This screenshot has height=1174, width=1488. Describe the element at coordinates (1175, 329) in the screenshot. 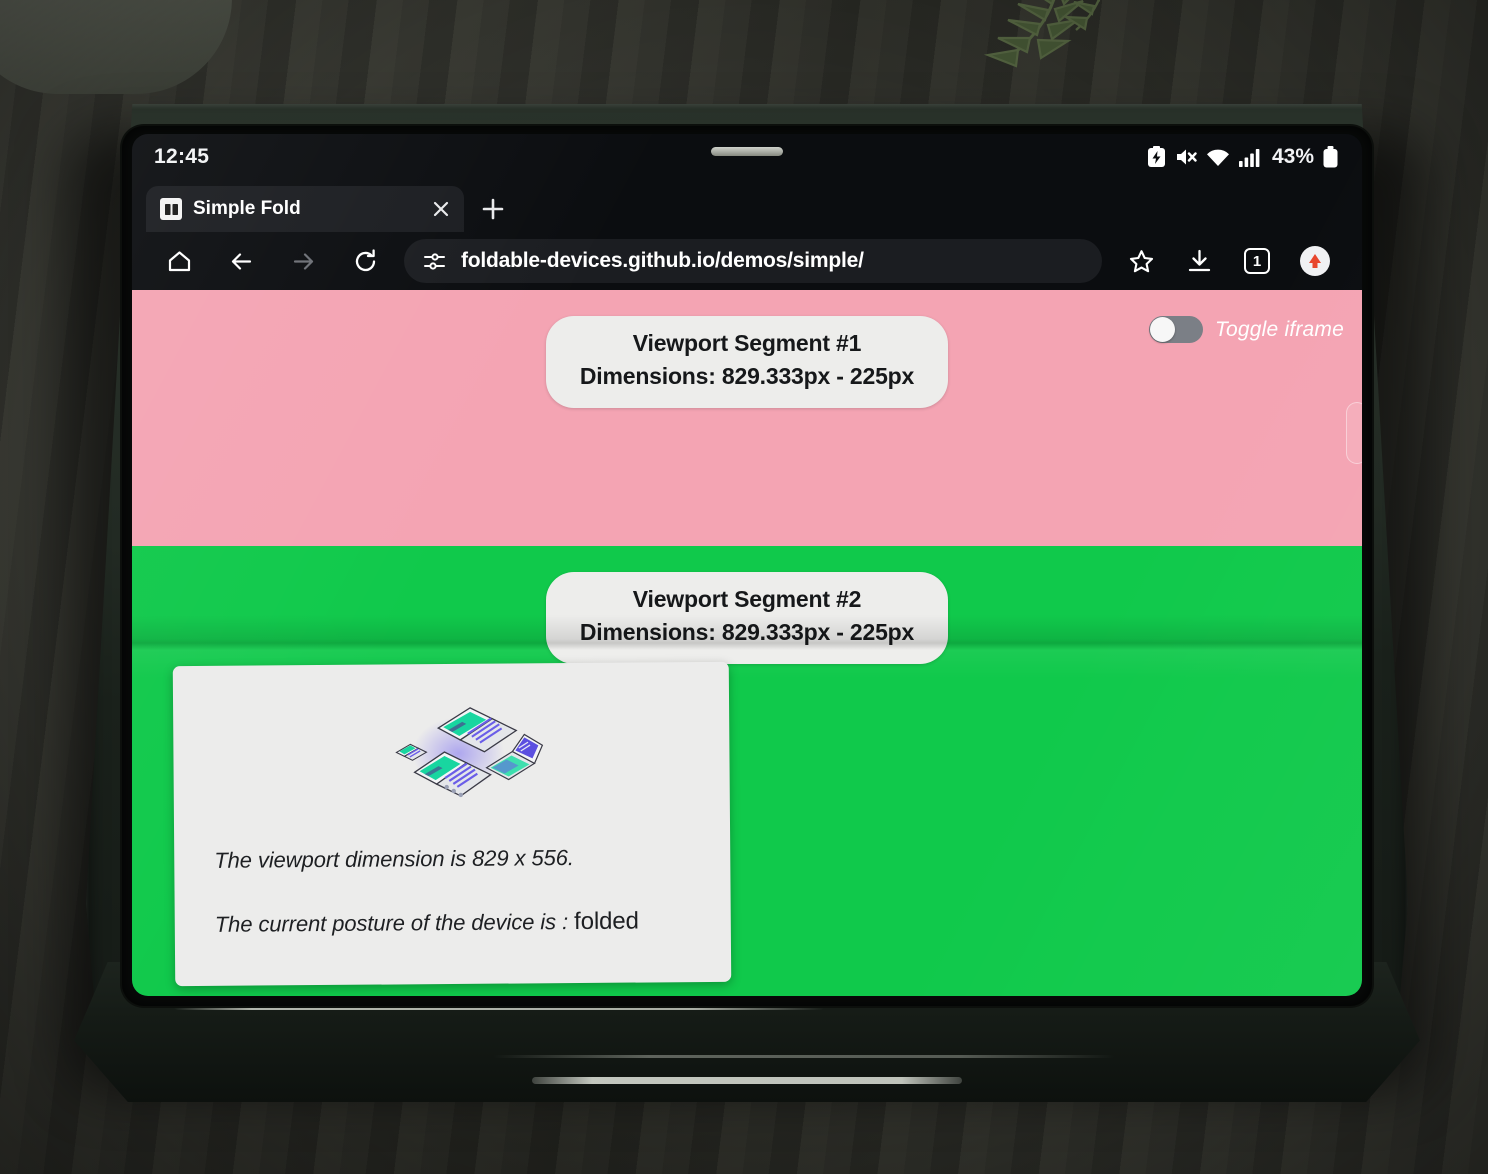

I see `toggle-iframe-switch` at that location.